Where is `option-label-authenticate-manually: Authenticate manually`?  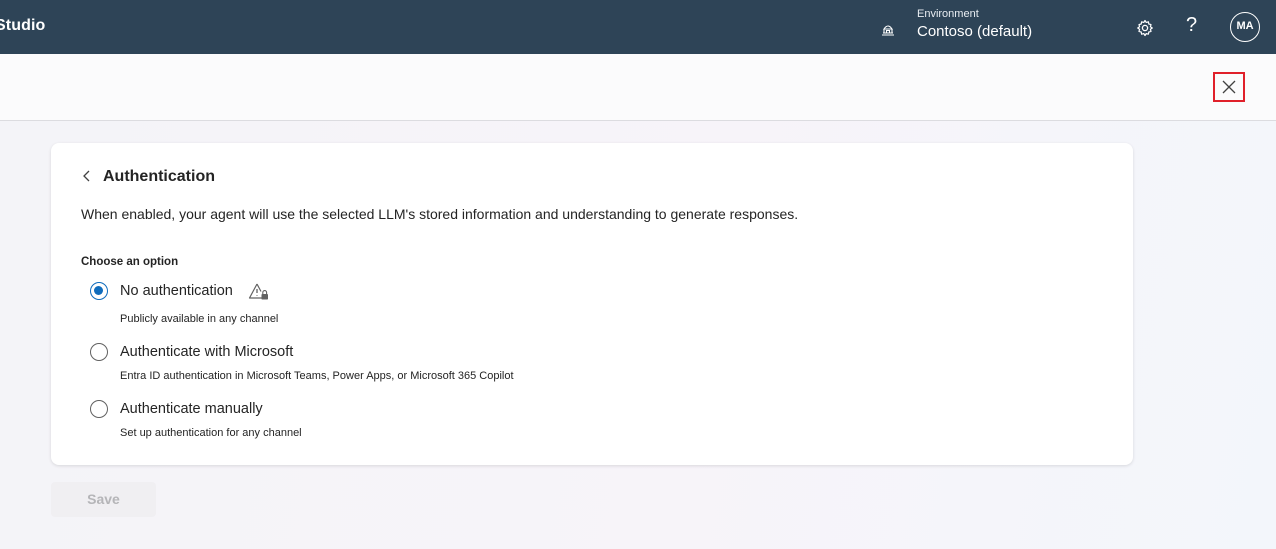 option-label-authenticate-manually: Authenticate manually is located at coordinates (191, 409).